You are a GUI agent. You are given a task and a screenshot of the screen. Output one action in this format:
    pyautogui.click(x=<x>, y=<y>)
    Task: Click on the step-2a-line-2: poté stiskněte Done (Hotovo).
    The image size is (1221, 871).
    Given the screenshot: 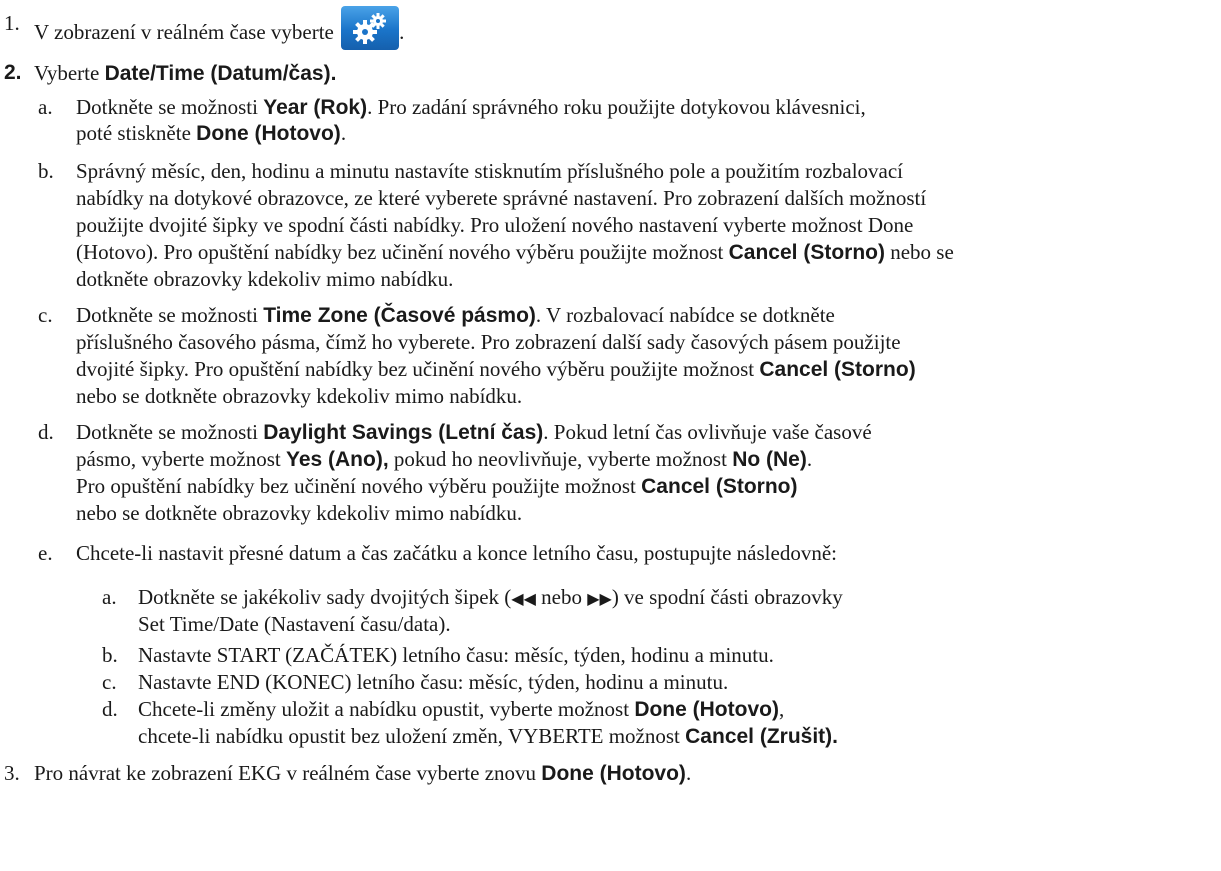 What is the action you would take?
    pyautogui.click(x=211, y=133)
    